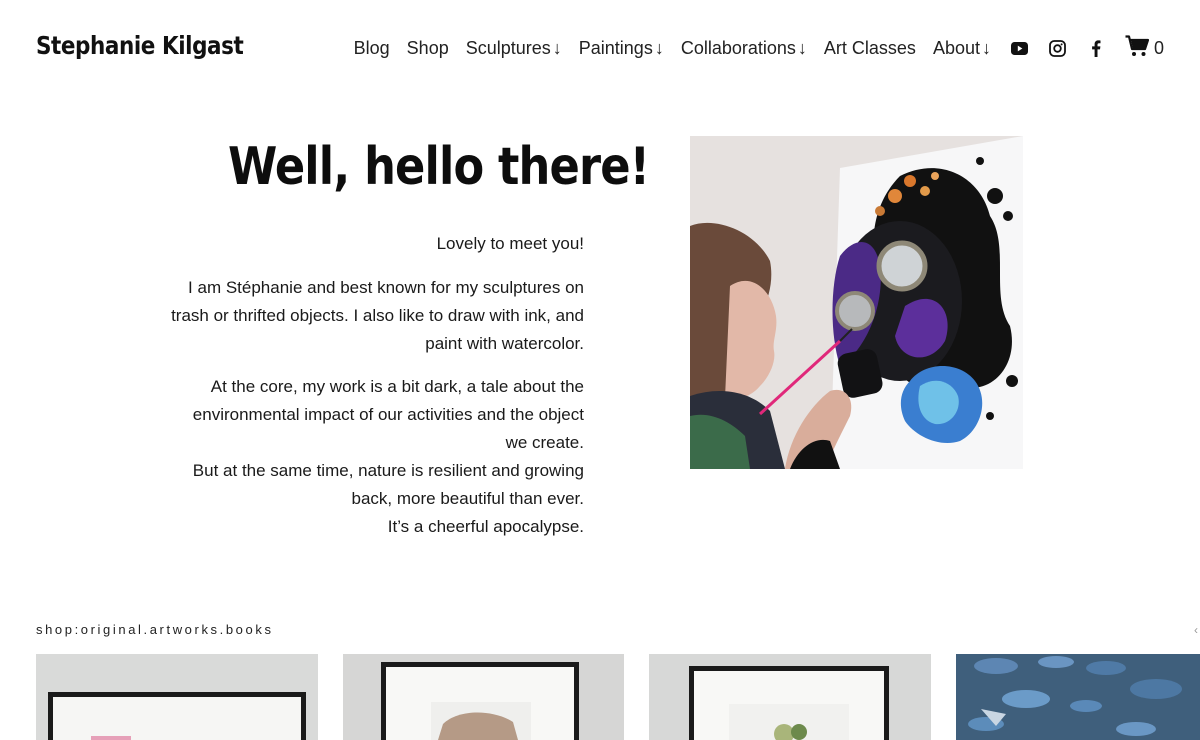 Image resolution: width=1200 pixels, height=740 pixels. What do you see at coordinates (1058, 48) in the screenshot?
I see `instagram-icon` at bounding box center [1058, 48].